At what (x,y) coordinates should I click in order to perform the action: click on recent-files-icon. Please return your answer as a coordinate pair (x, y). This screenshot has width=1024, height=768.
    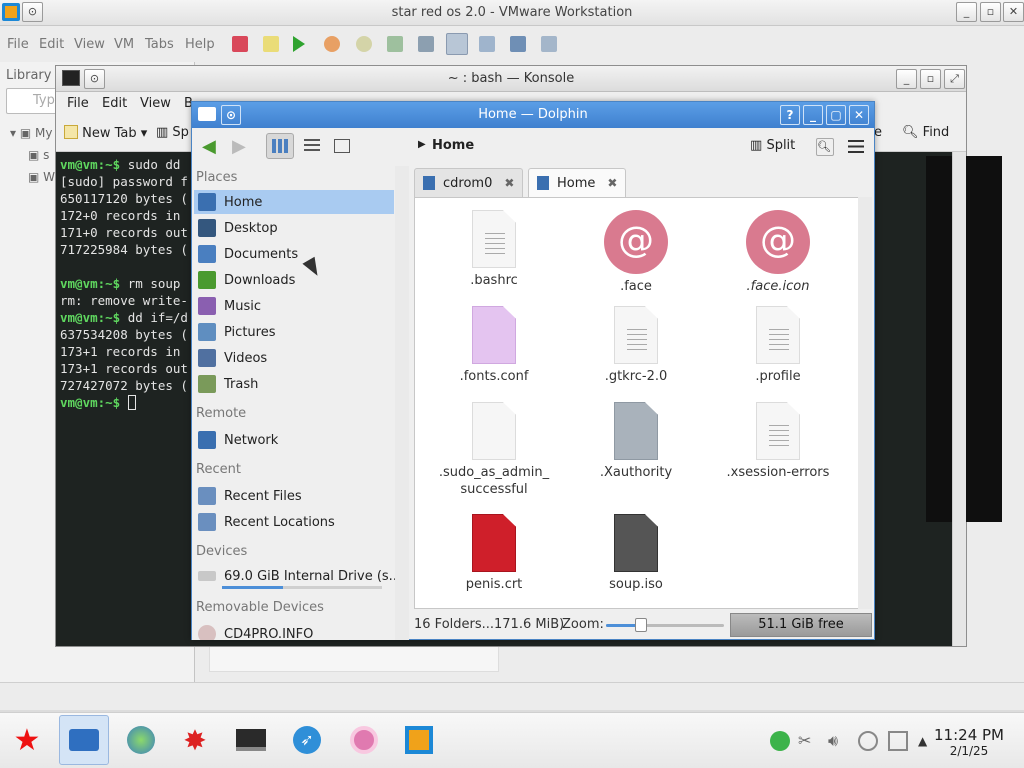
    Looking at the image, I should click on (207, 496).